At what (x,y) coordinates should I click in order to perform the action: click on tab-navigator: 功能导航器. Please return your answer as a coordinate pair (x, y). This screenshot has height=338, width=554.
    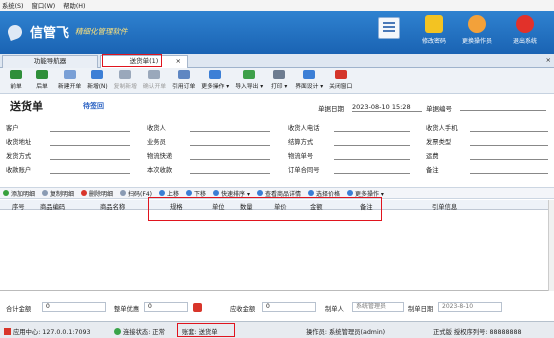
    Looking at the image, I should click on (50, 61).